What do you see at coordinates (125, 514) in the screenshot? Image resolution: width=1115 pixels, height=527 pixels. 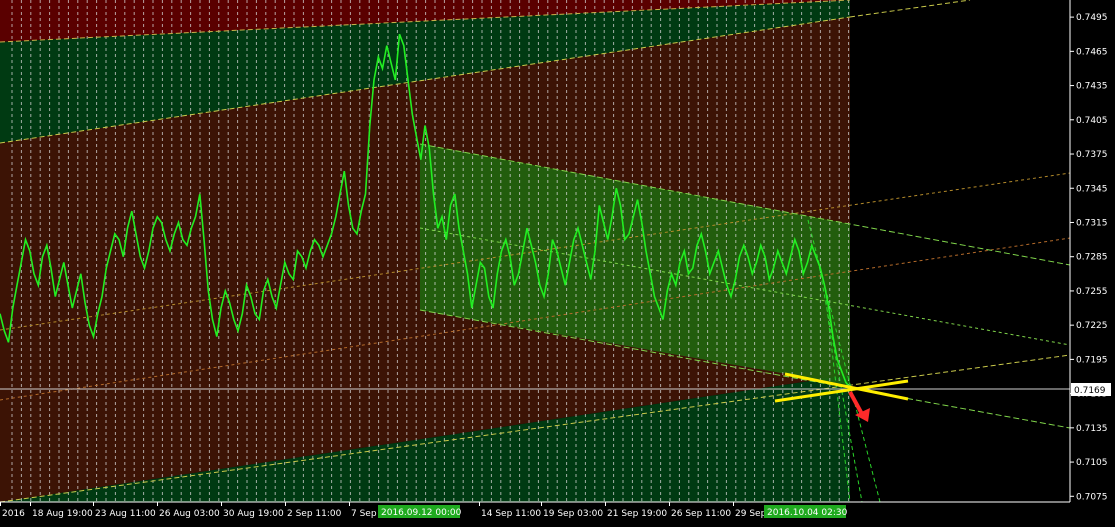 I see `time-tick-label: 23 Aug 11:00` at bounding box center [125, 514].